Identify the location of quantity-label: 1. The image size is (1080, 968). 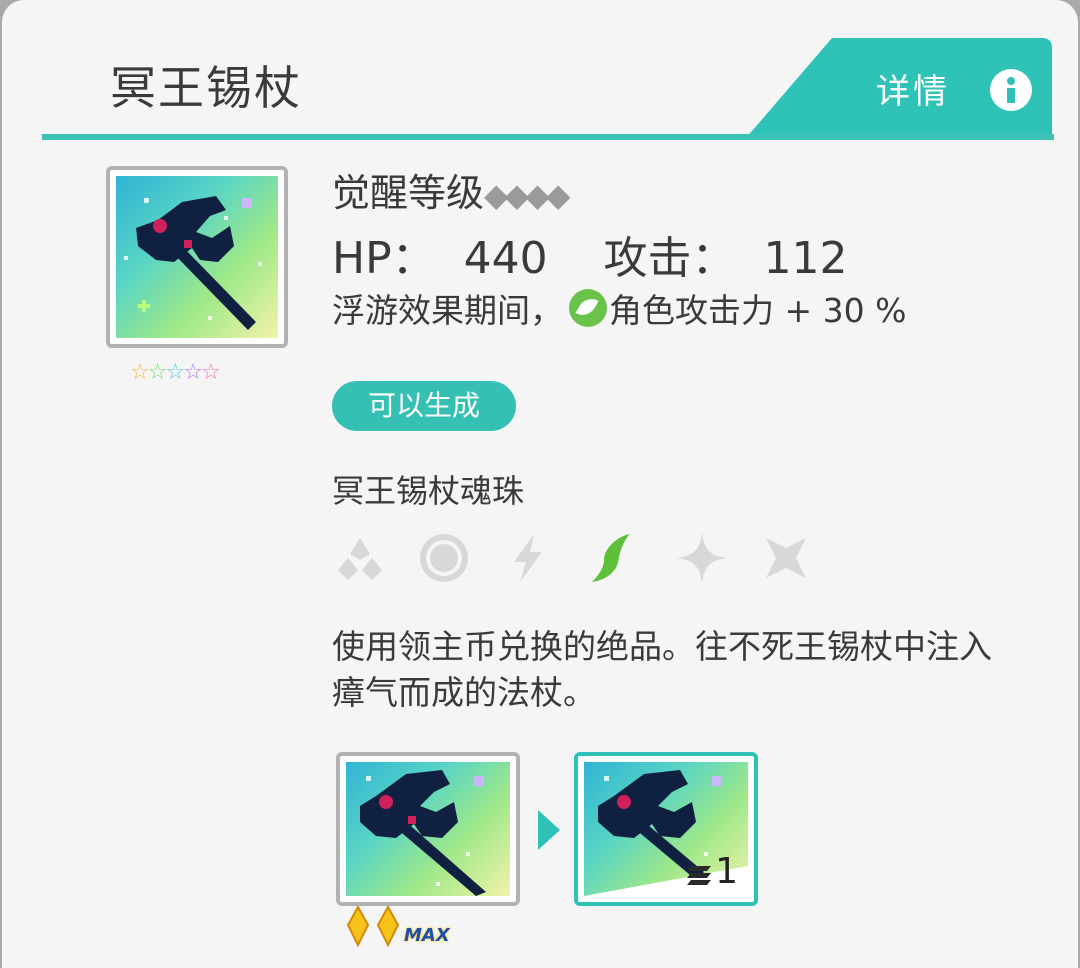
(712, 871).